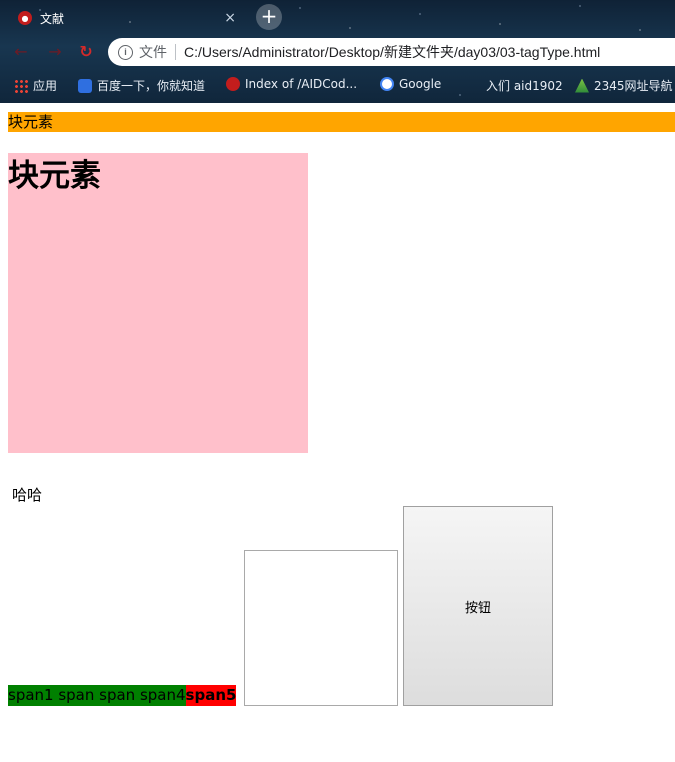 This screenshot has width=675, height=762. Describe the element at coordinates (211, 695) in the screenshot. I see `span5-red: span5` at that location.